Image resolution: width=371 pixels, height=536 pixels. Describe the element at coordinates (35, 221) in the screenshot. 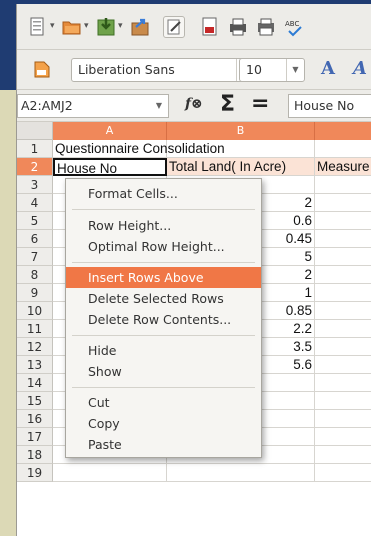

I see `row-header: 5` at that location.